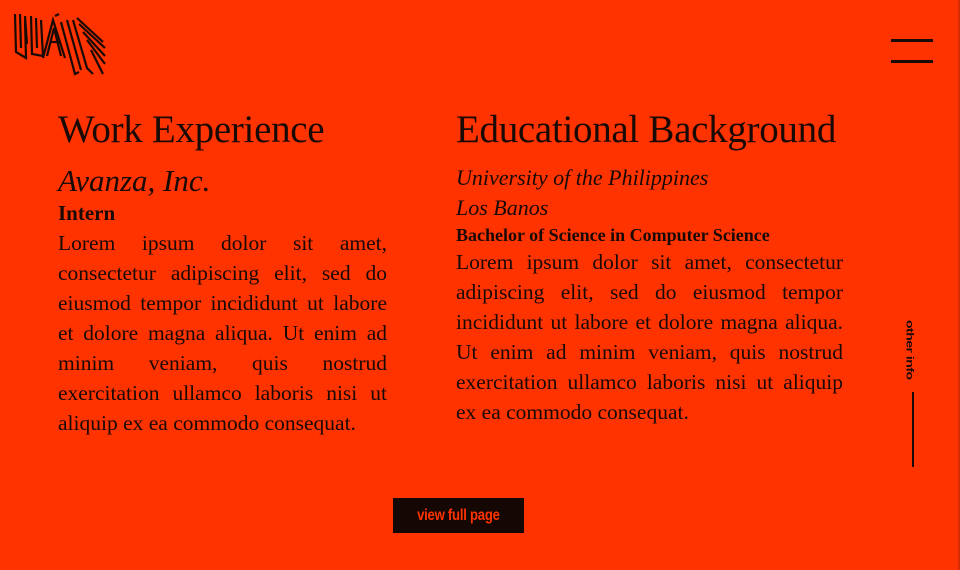 This screenshot has height=570, width=960. Describe the element at coordinates (613, 235) in the screenshot. I see `degree-name: Bachelor of Science in Computer Science` at that location.